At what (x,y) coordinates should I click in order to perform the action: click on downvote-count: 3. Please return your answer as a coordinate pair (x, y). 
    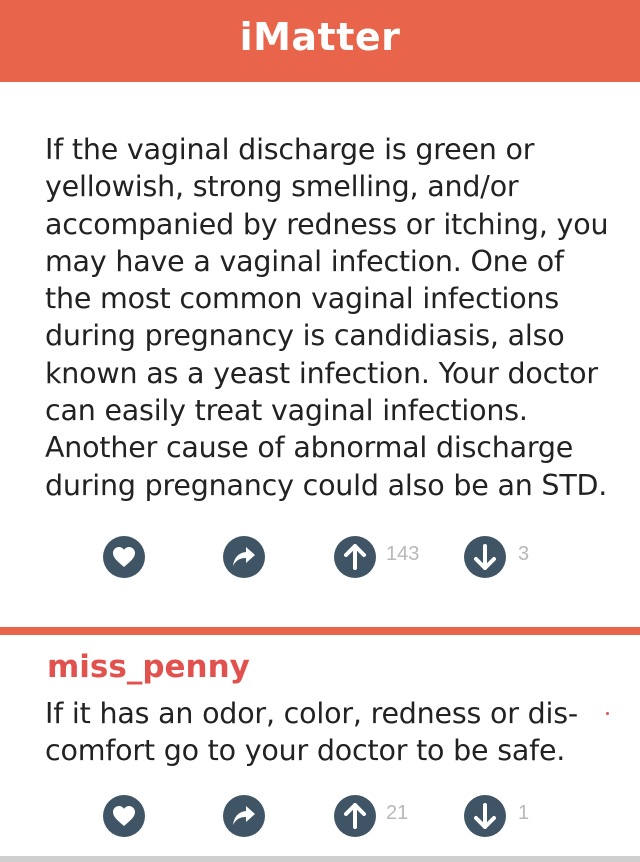
    Looking at the image, I should click on (524, 554).